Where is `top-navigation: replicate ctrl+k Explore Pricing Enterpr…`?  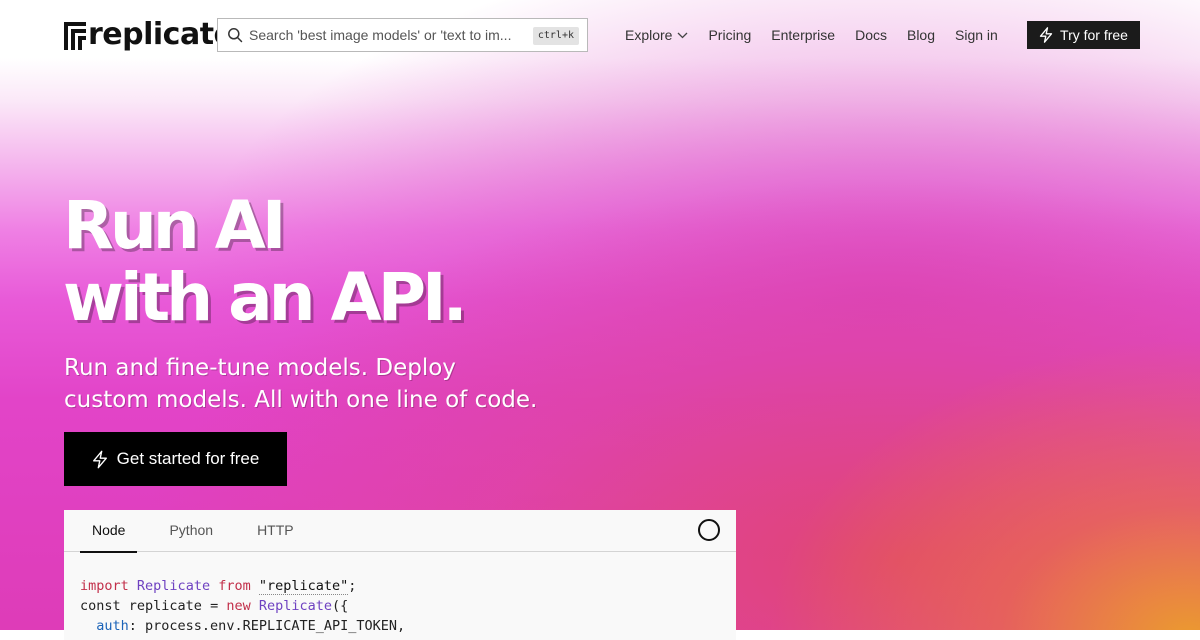 top-navigation: replicate ctrl+k Explore Pricing Enterpr… is located at coordinates (600, 35).